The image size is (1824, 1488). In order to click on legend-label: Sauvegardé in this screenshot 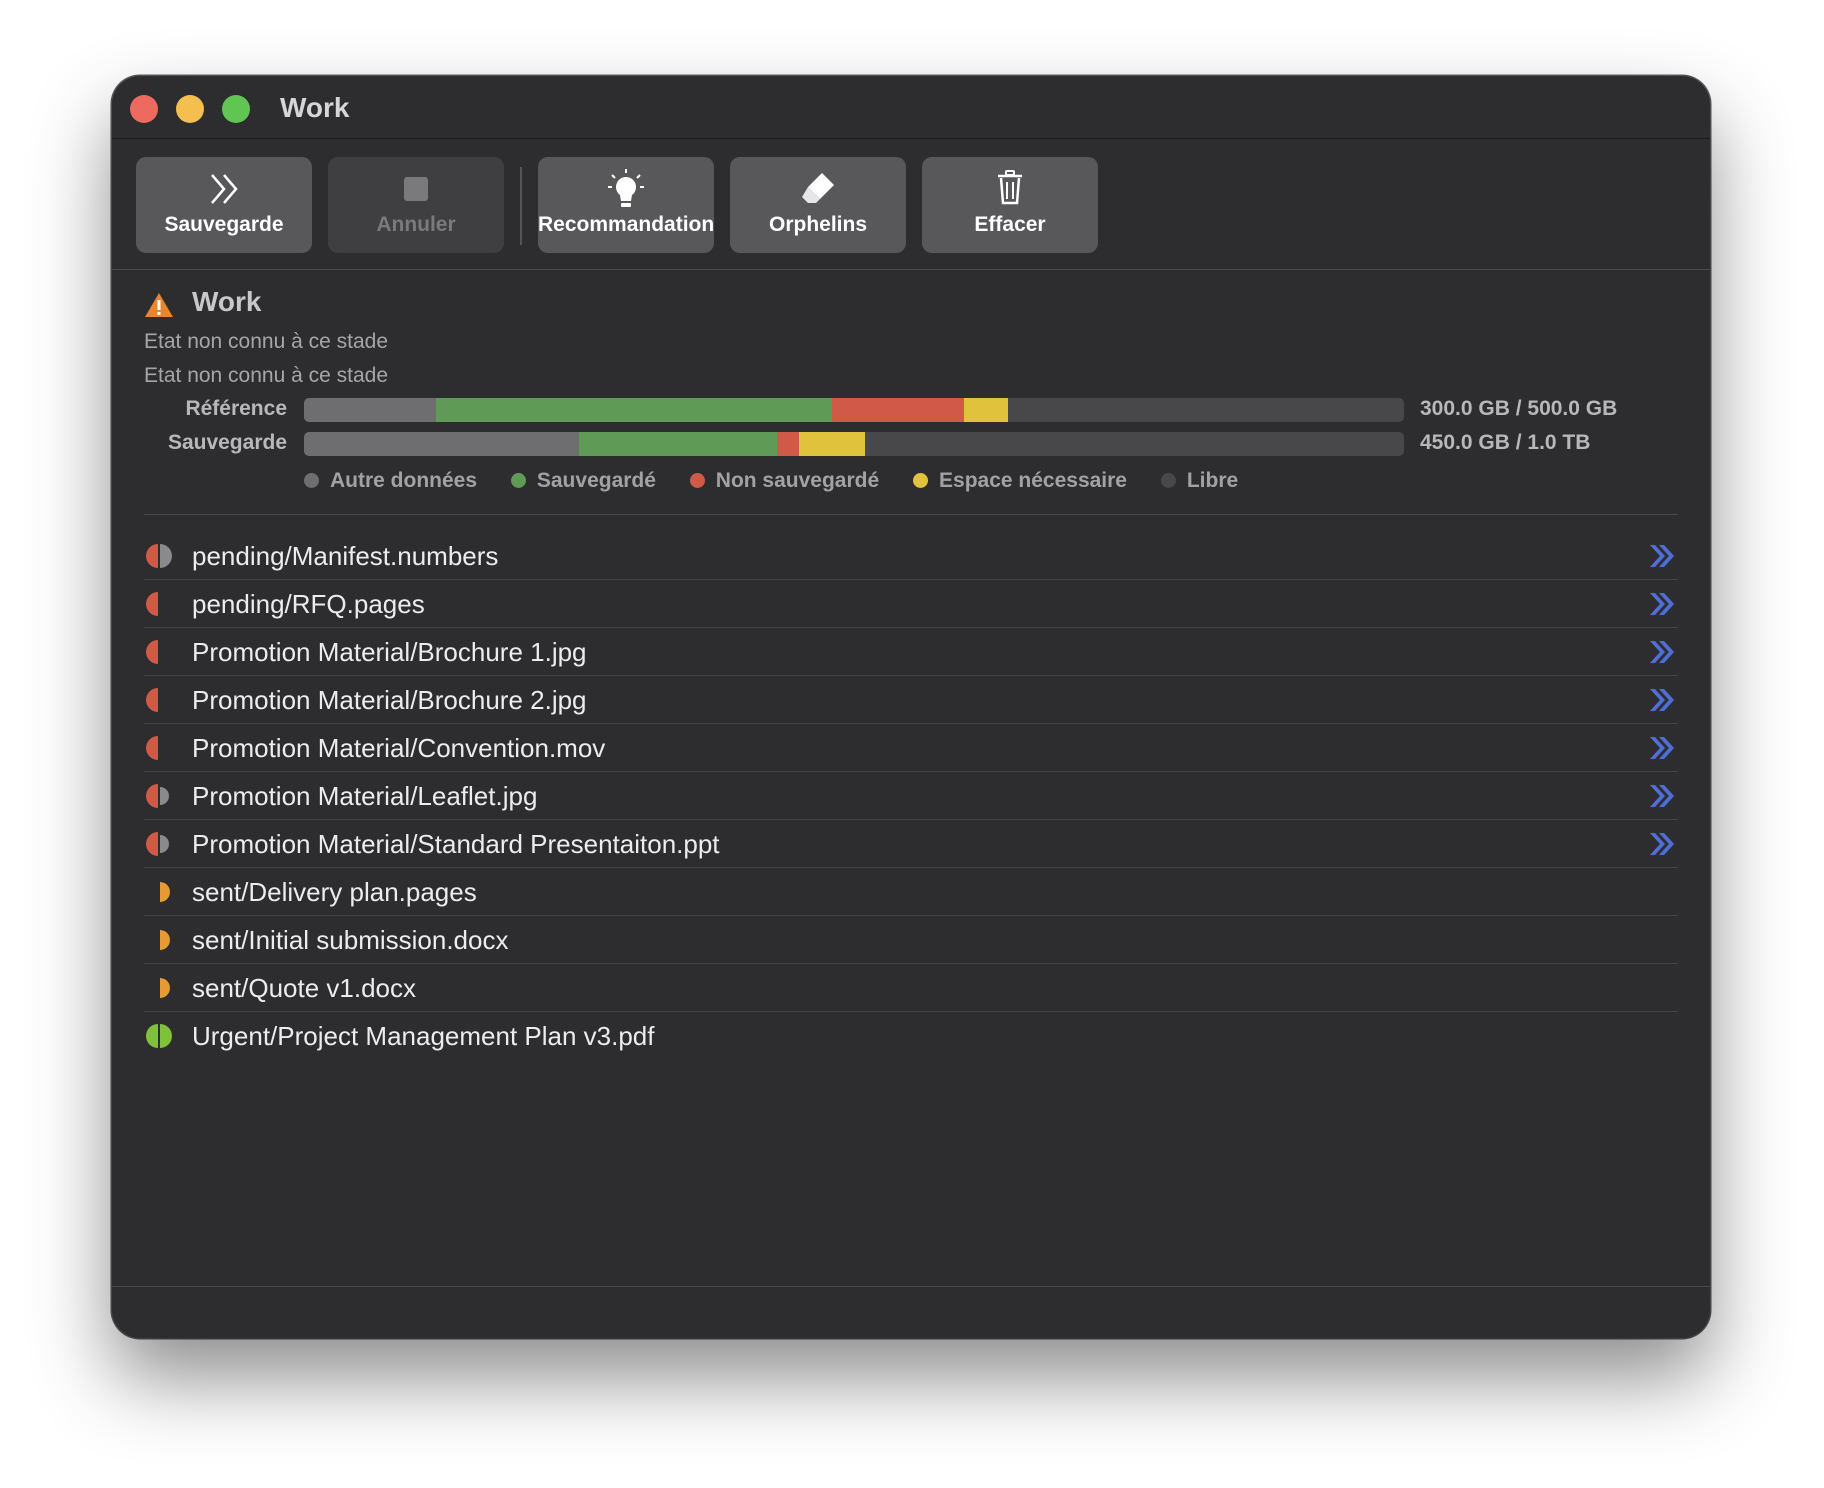, I will do `click(596, 480)`.